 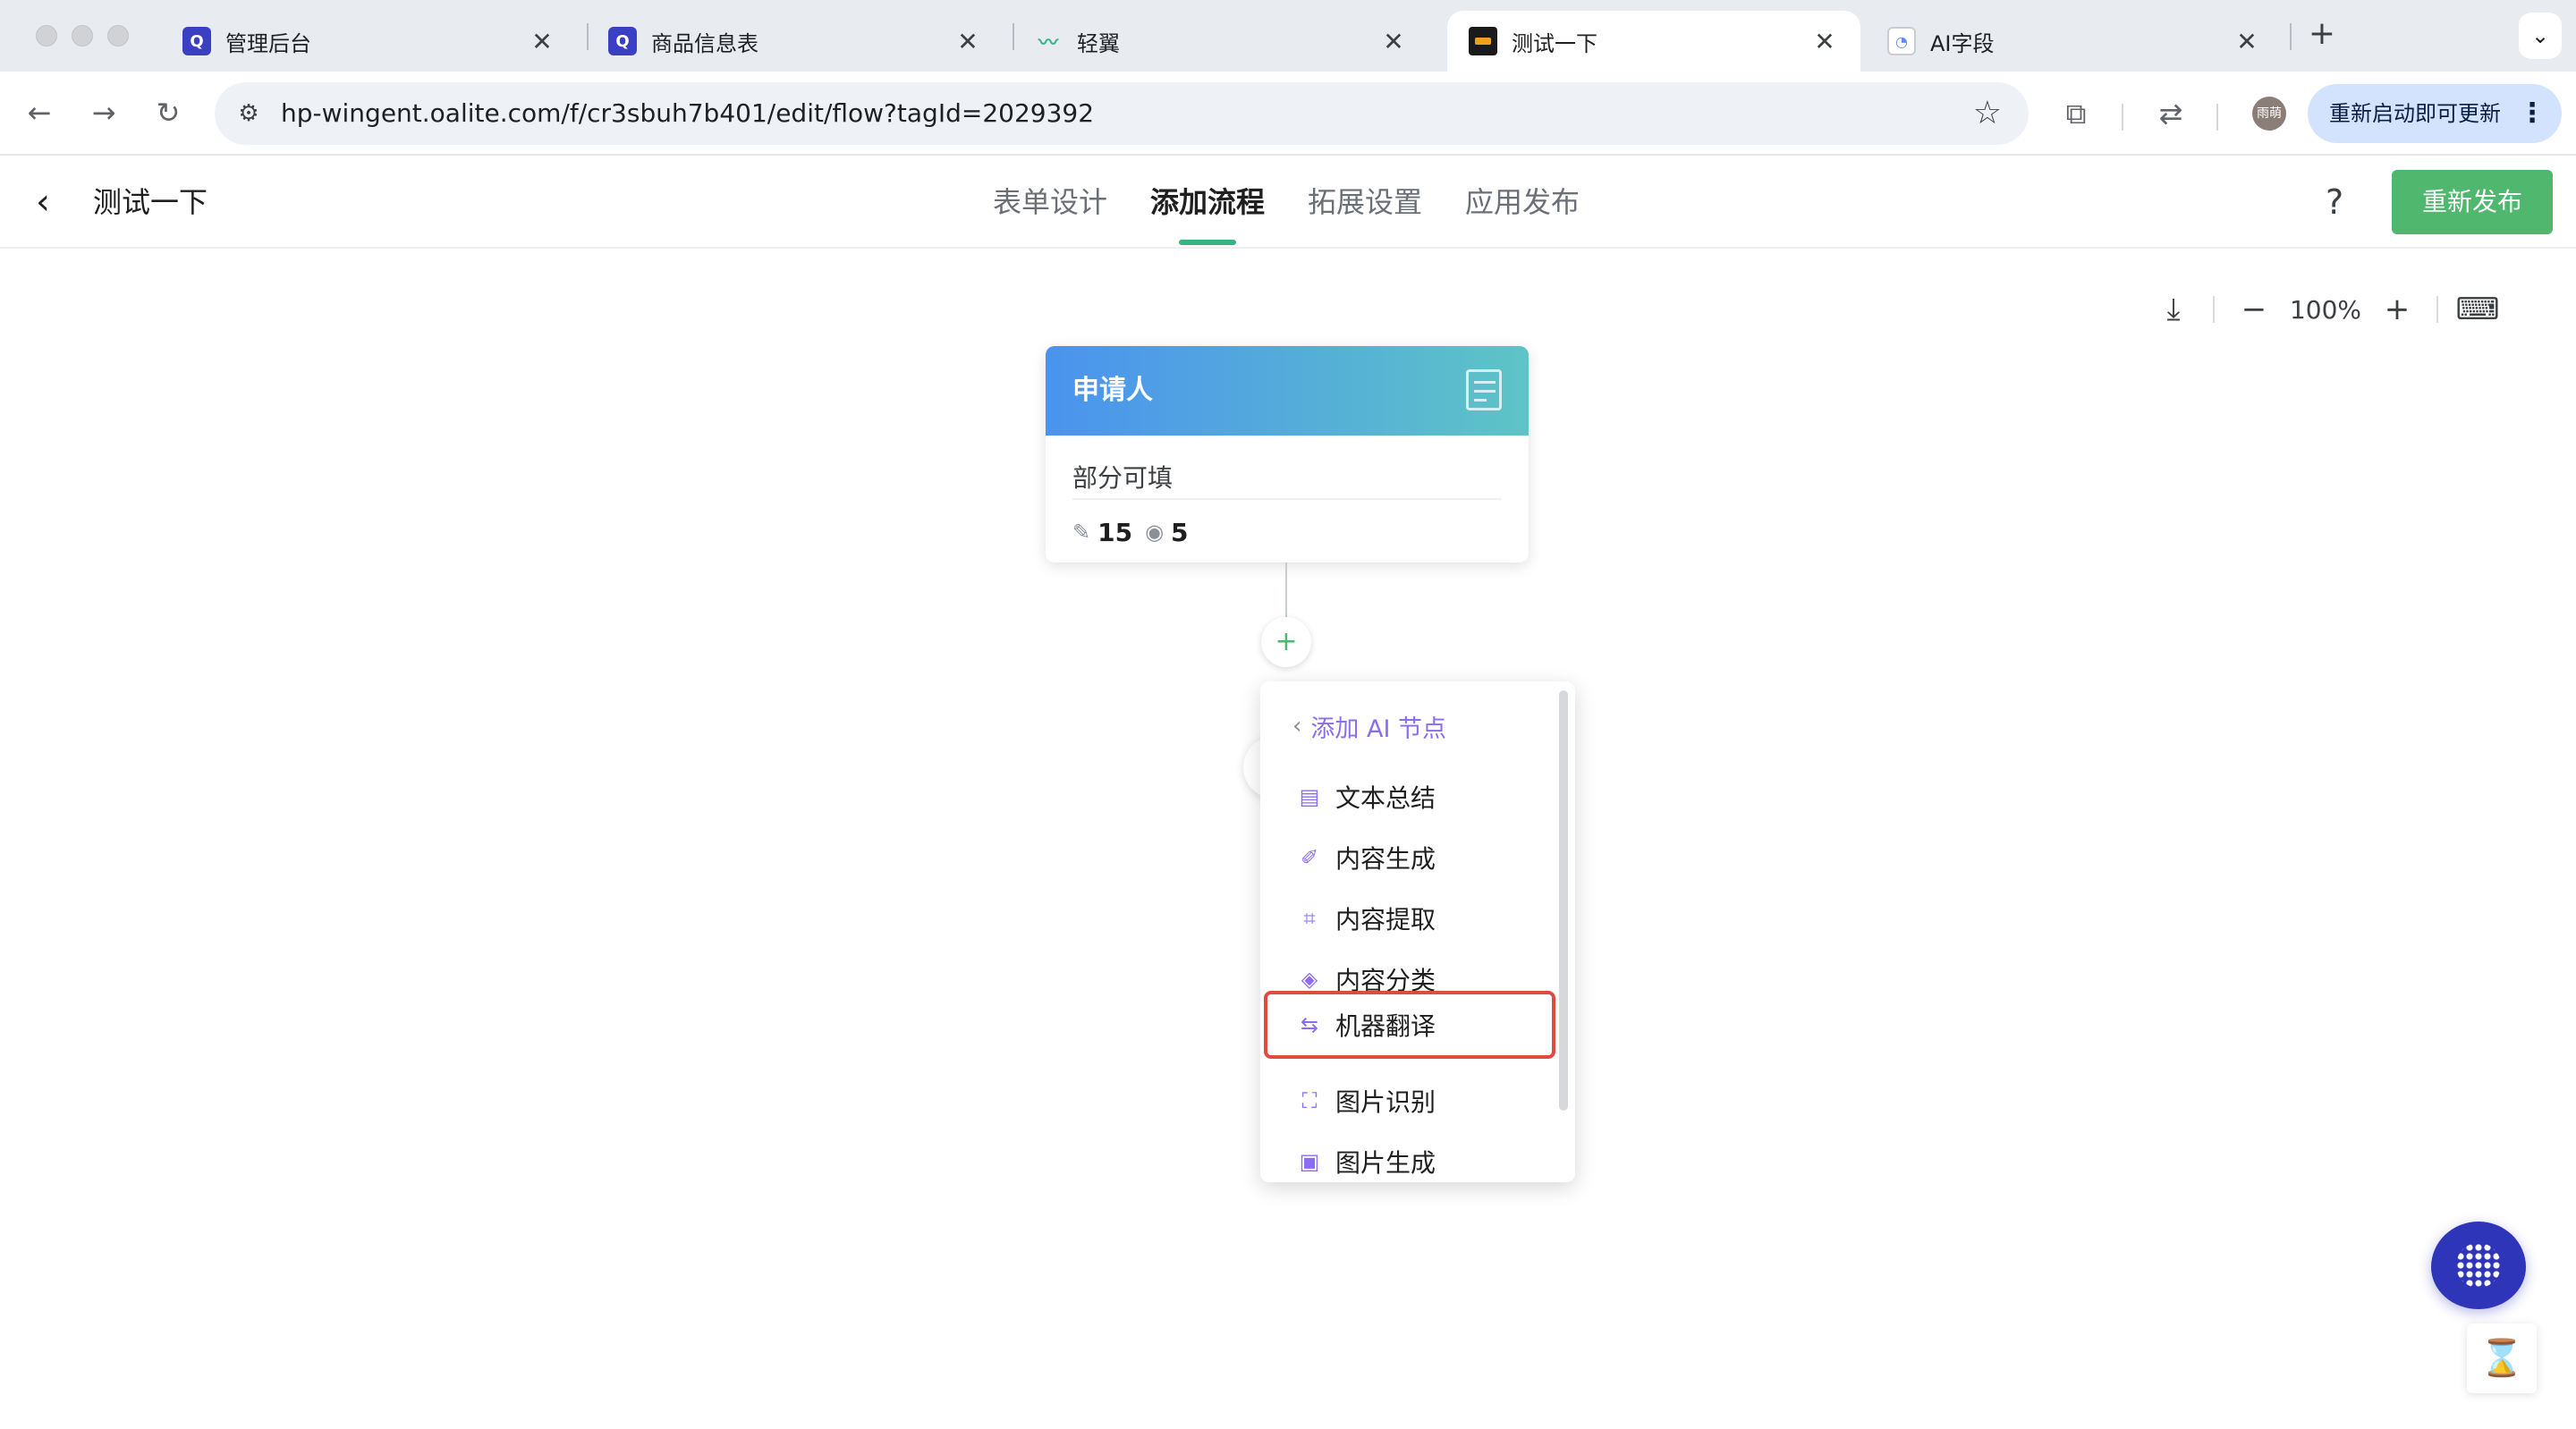 What do you see at coordinates (1522, 202) in the screenshot?
I see `tab-app-publish: 应用发布` at bounding box center [1522, 202].